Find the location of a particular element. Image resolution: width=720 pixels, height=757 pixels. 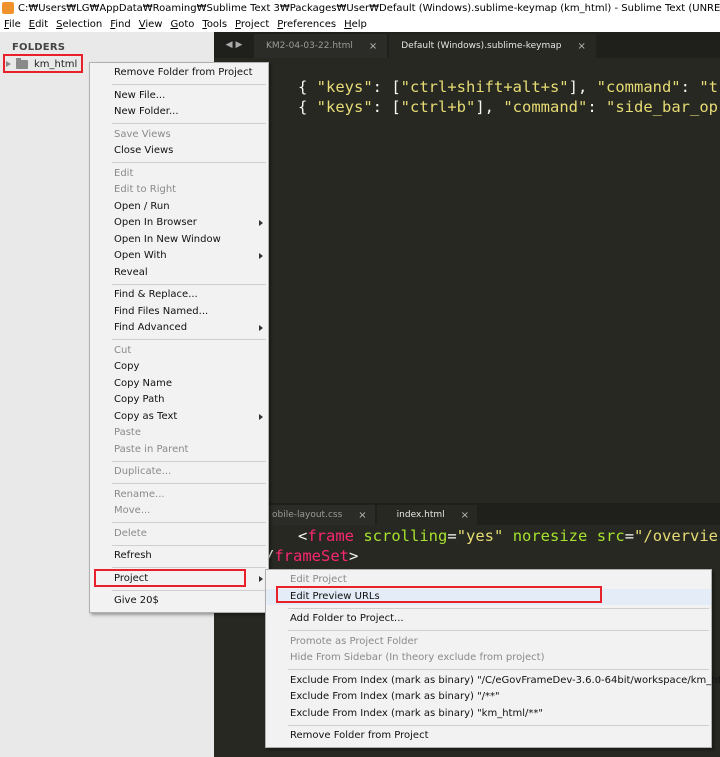

menu-item-reveal: Reveal is located at coordinates (179, 273).